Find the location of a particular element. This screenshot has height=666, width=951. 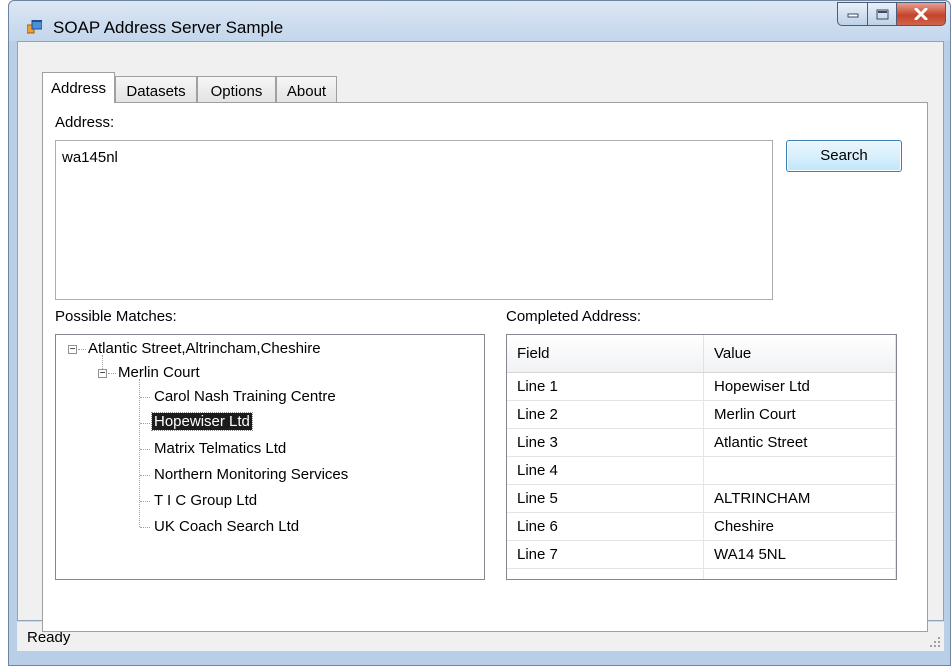

tab-options-label: Options is located at coordinates (236, 91).